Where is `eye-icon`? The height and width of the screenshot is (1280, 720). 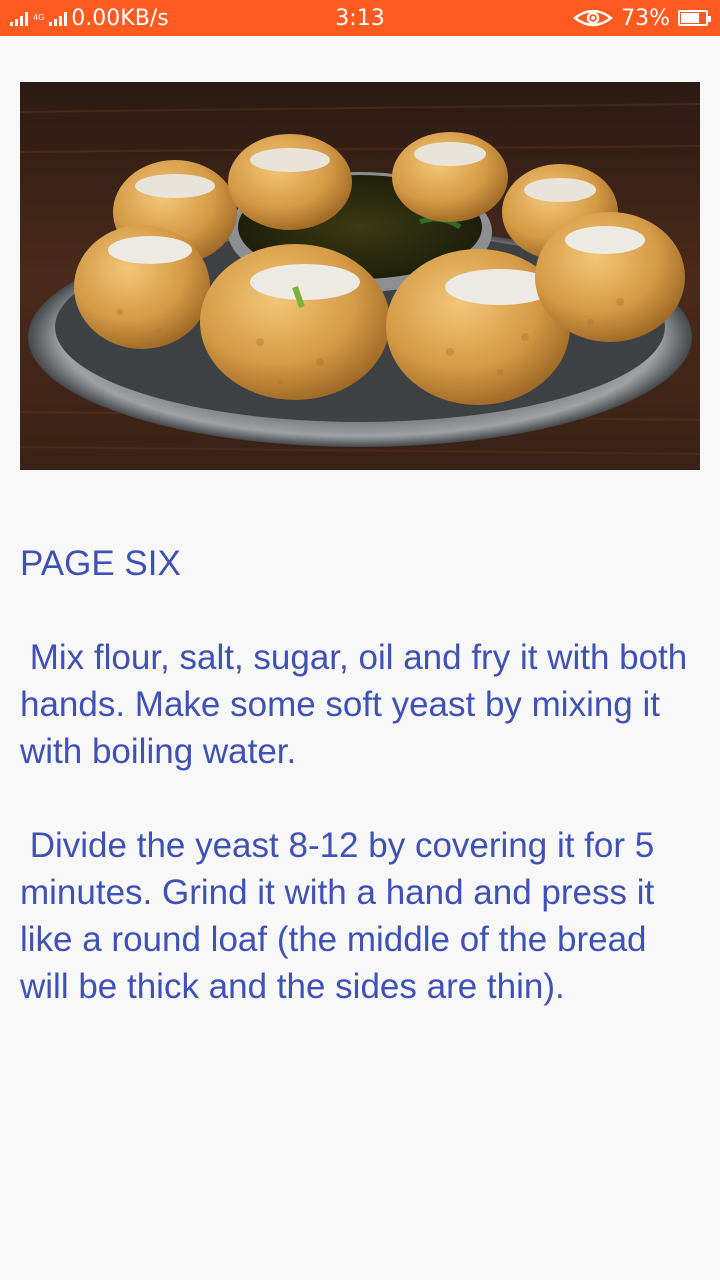
eye-icon is located at coordinates (593, 18).